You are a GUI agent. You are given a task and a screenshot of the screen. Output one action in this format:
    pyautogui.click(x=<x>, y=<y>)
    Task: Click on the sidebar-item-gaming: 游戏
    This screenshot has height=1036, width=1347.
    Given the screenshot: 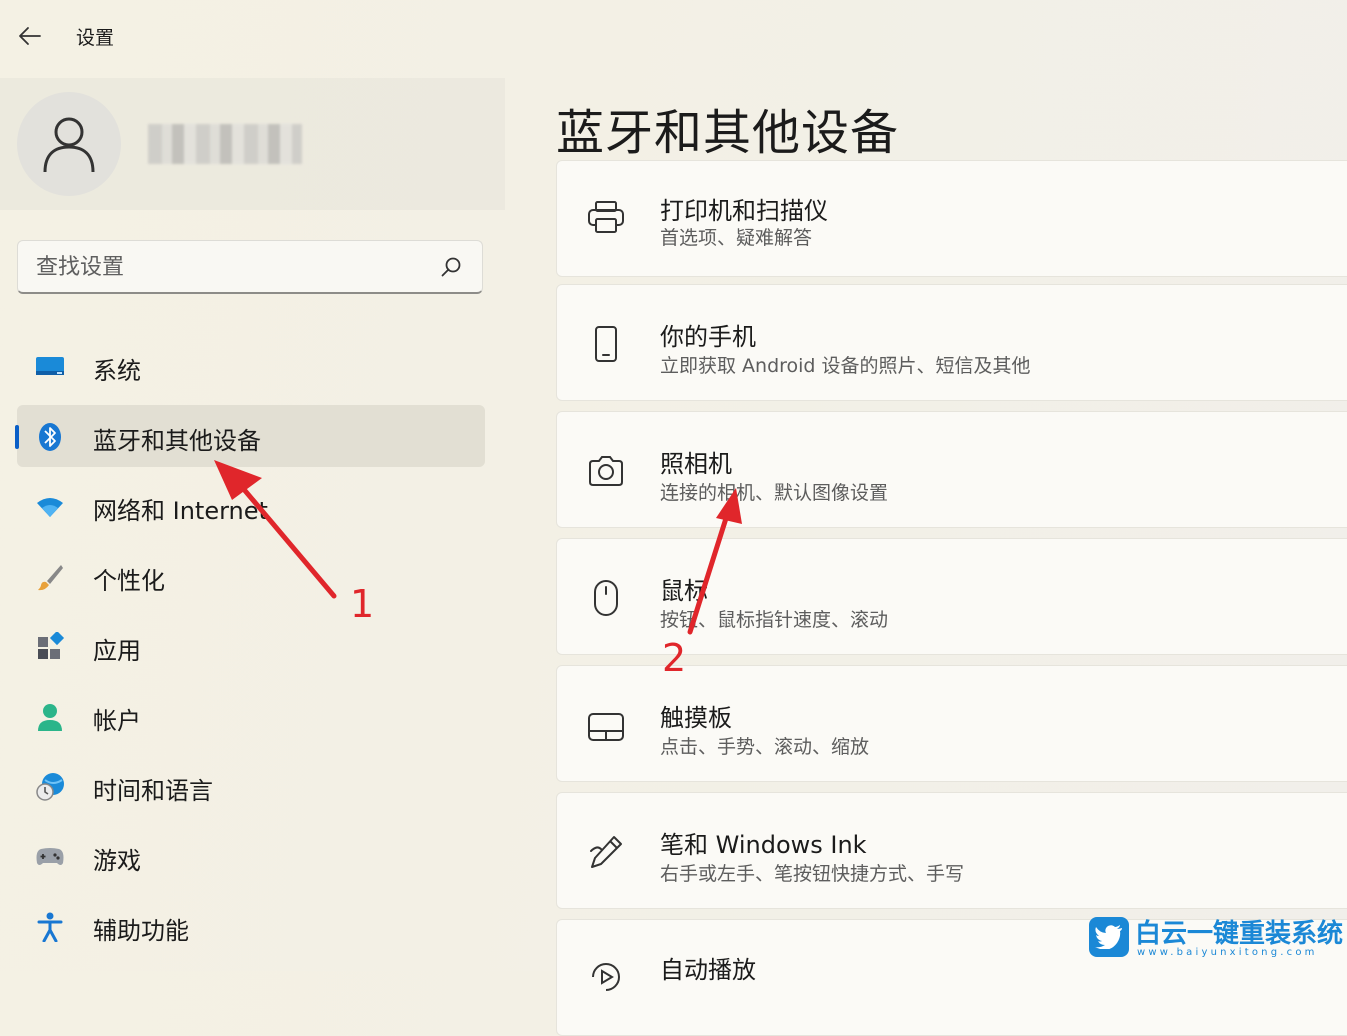 What is the action you would take?
    pyautogui.click(x=251, y=856)
    